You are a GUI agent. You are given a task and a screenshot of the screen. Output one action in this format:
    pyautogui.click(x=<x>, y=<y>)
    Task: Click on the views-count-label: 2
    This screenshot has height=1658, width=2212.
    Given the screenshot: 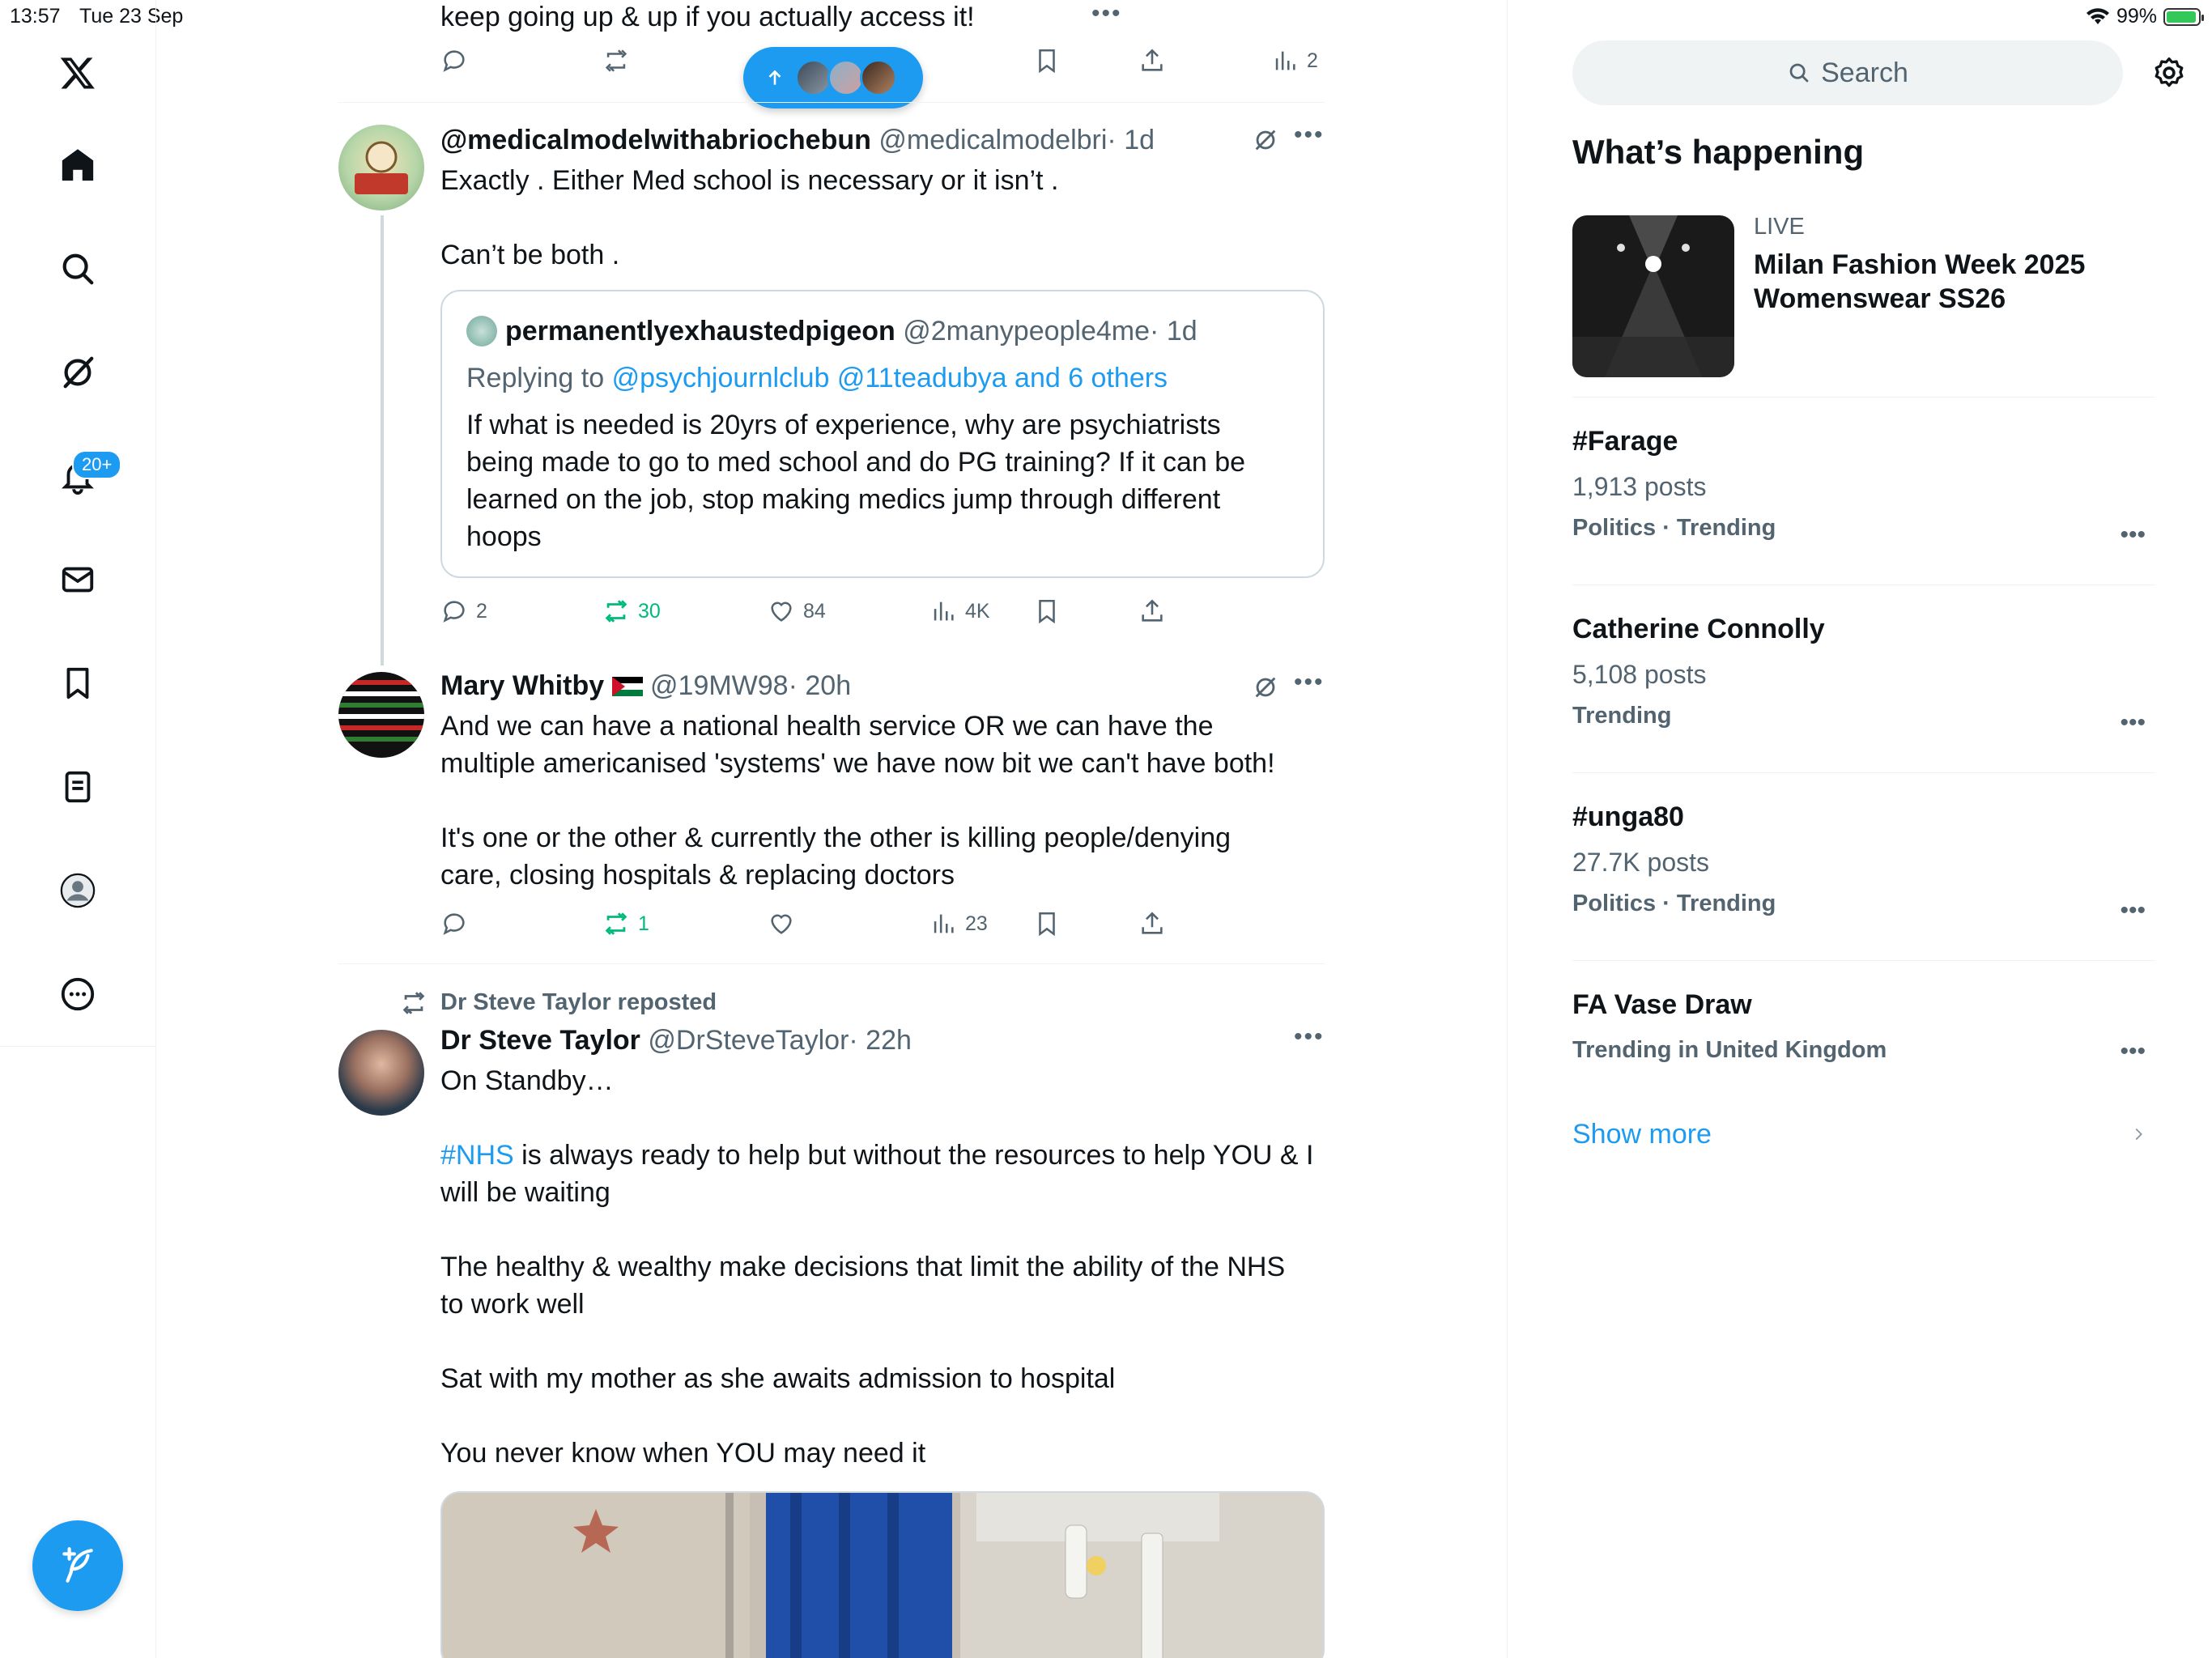 What is the action you would take?
    pyautogui.click(x=1313, y=60)
    